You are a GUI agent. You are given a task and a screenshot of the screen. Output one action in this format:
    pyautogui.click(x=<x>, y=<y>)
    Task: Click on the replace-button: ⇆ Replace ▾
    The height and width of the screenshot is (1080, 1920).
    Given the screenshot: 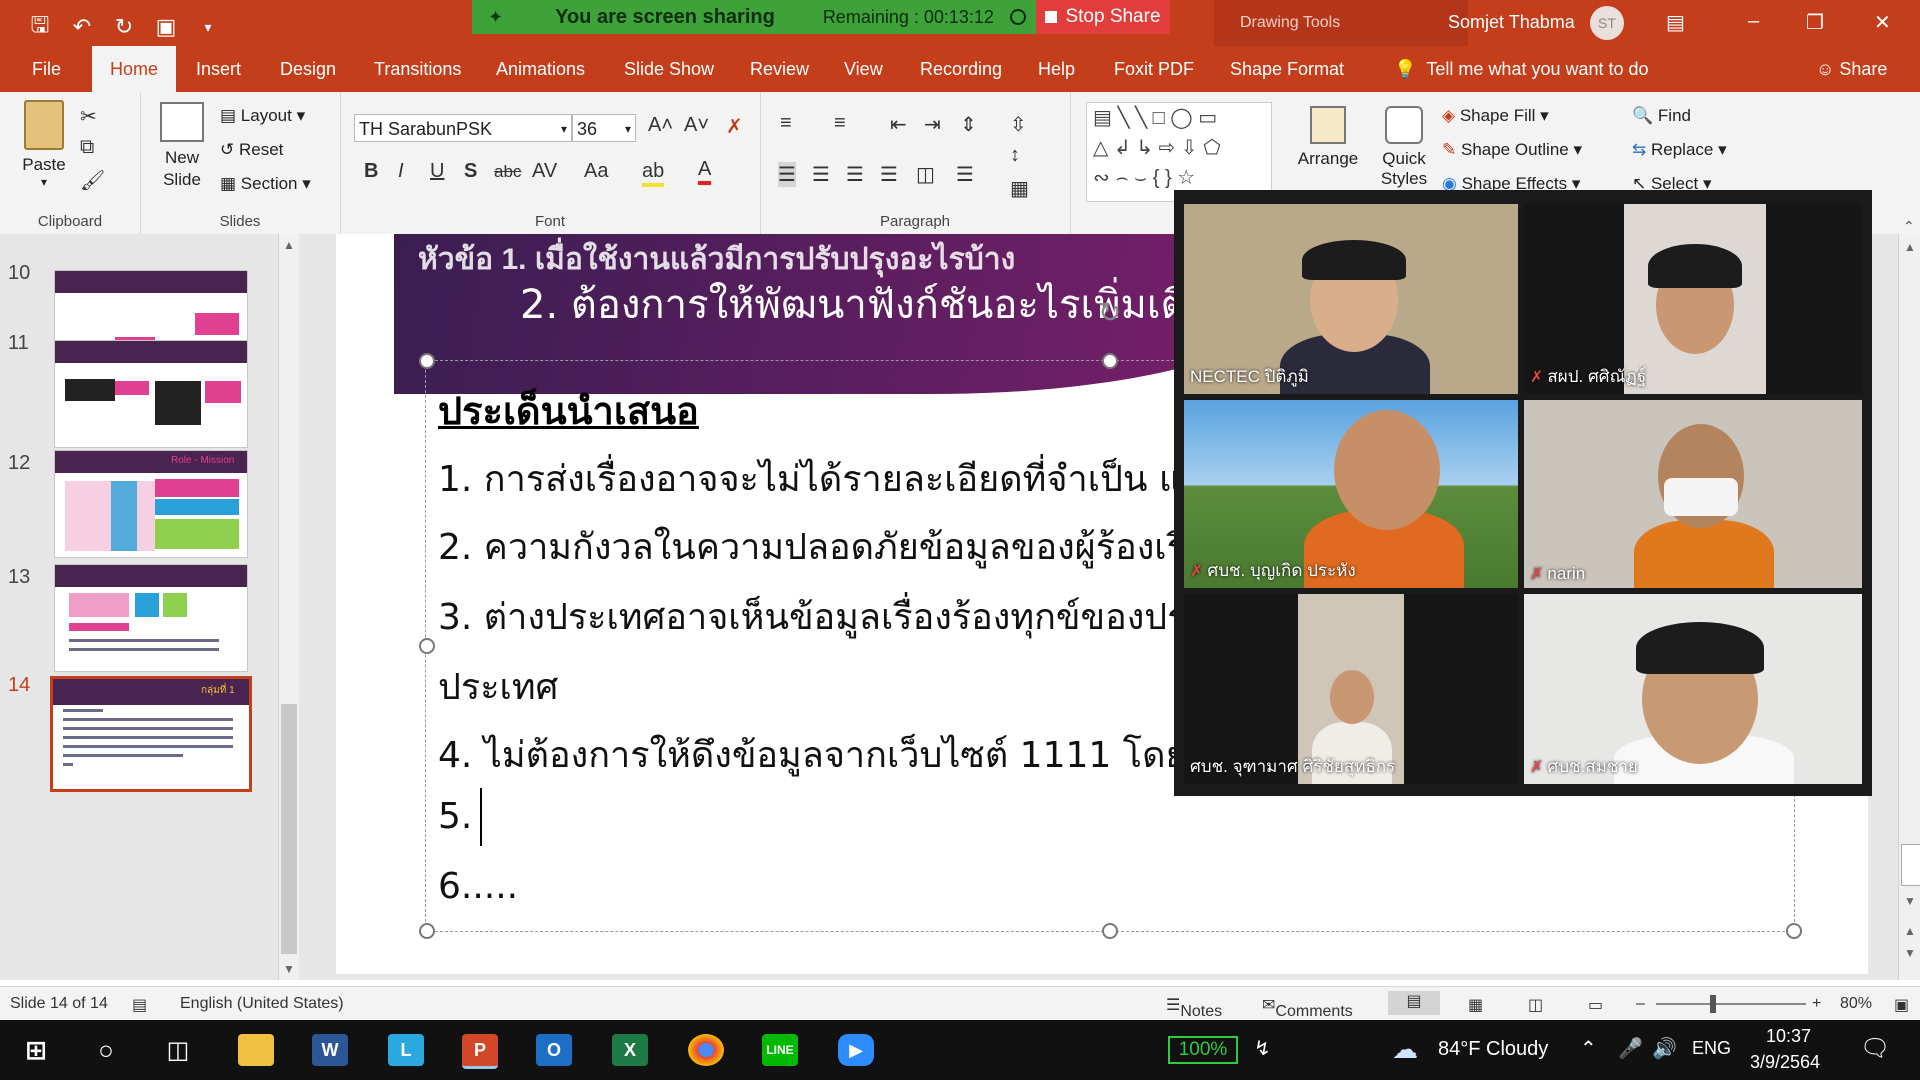 What is the action you would take?
    pyautogui.click(x=1679, y=150)
    